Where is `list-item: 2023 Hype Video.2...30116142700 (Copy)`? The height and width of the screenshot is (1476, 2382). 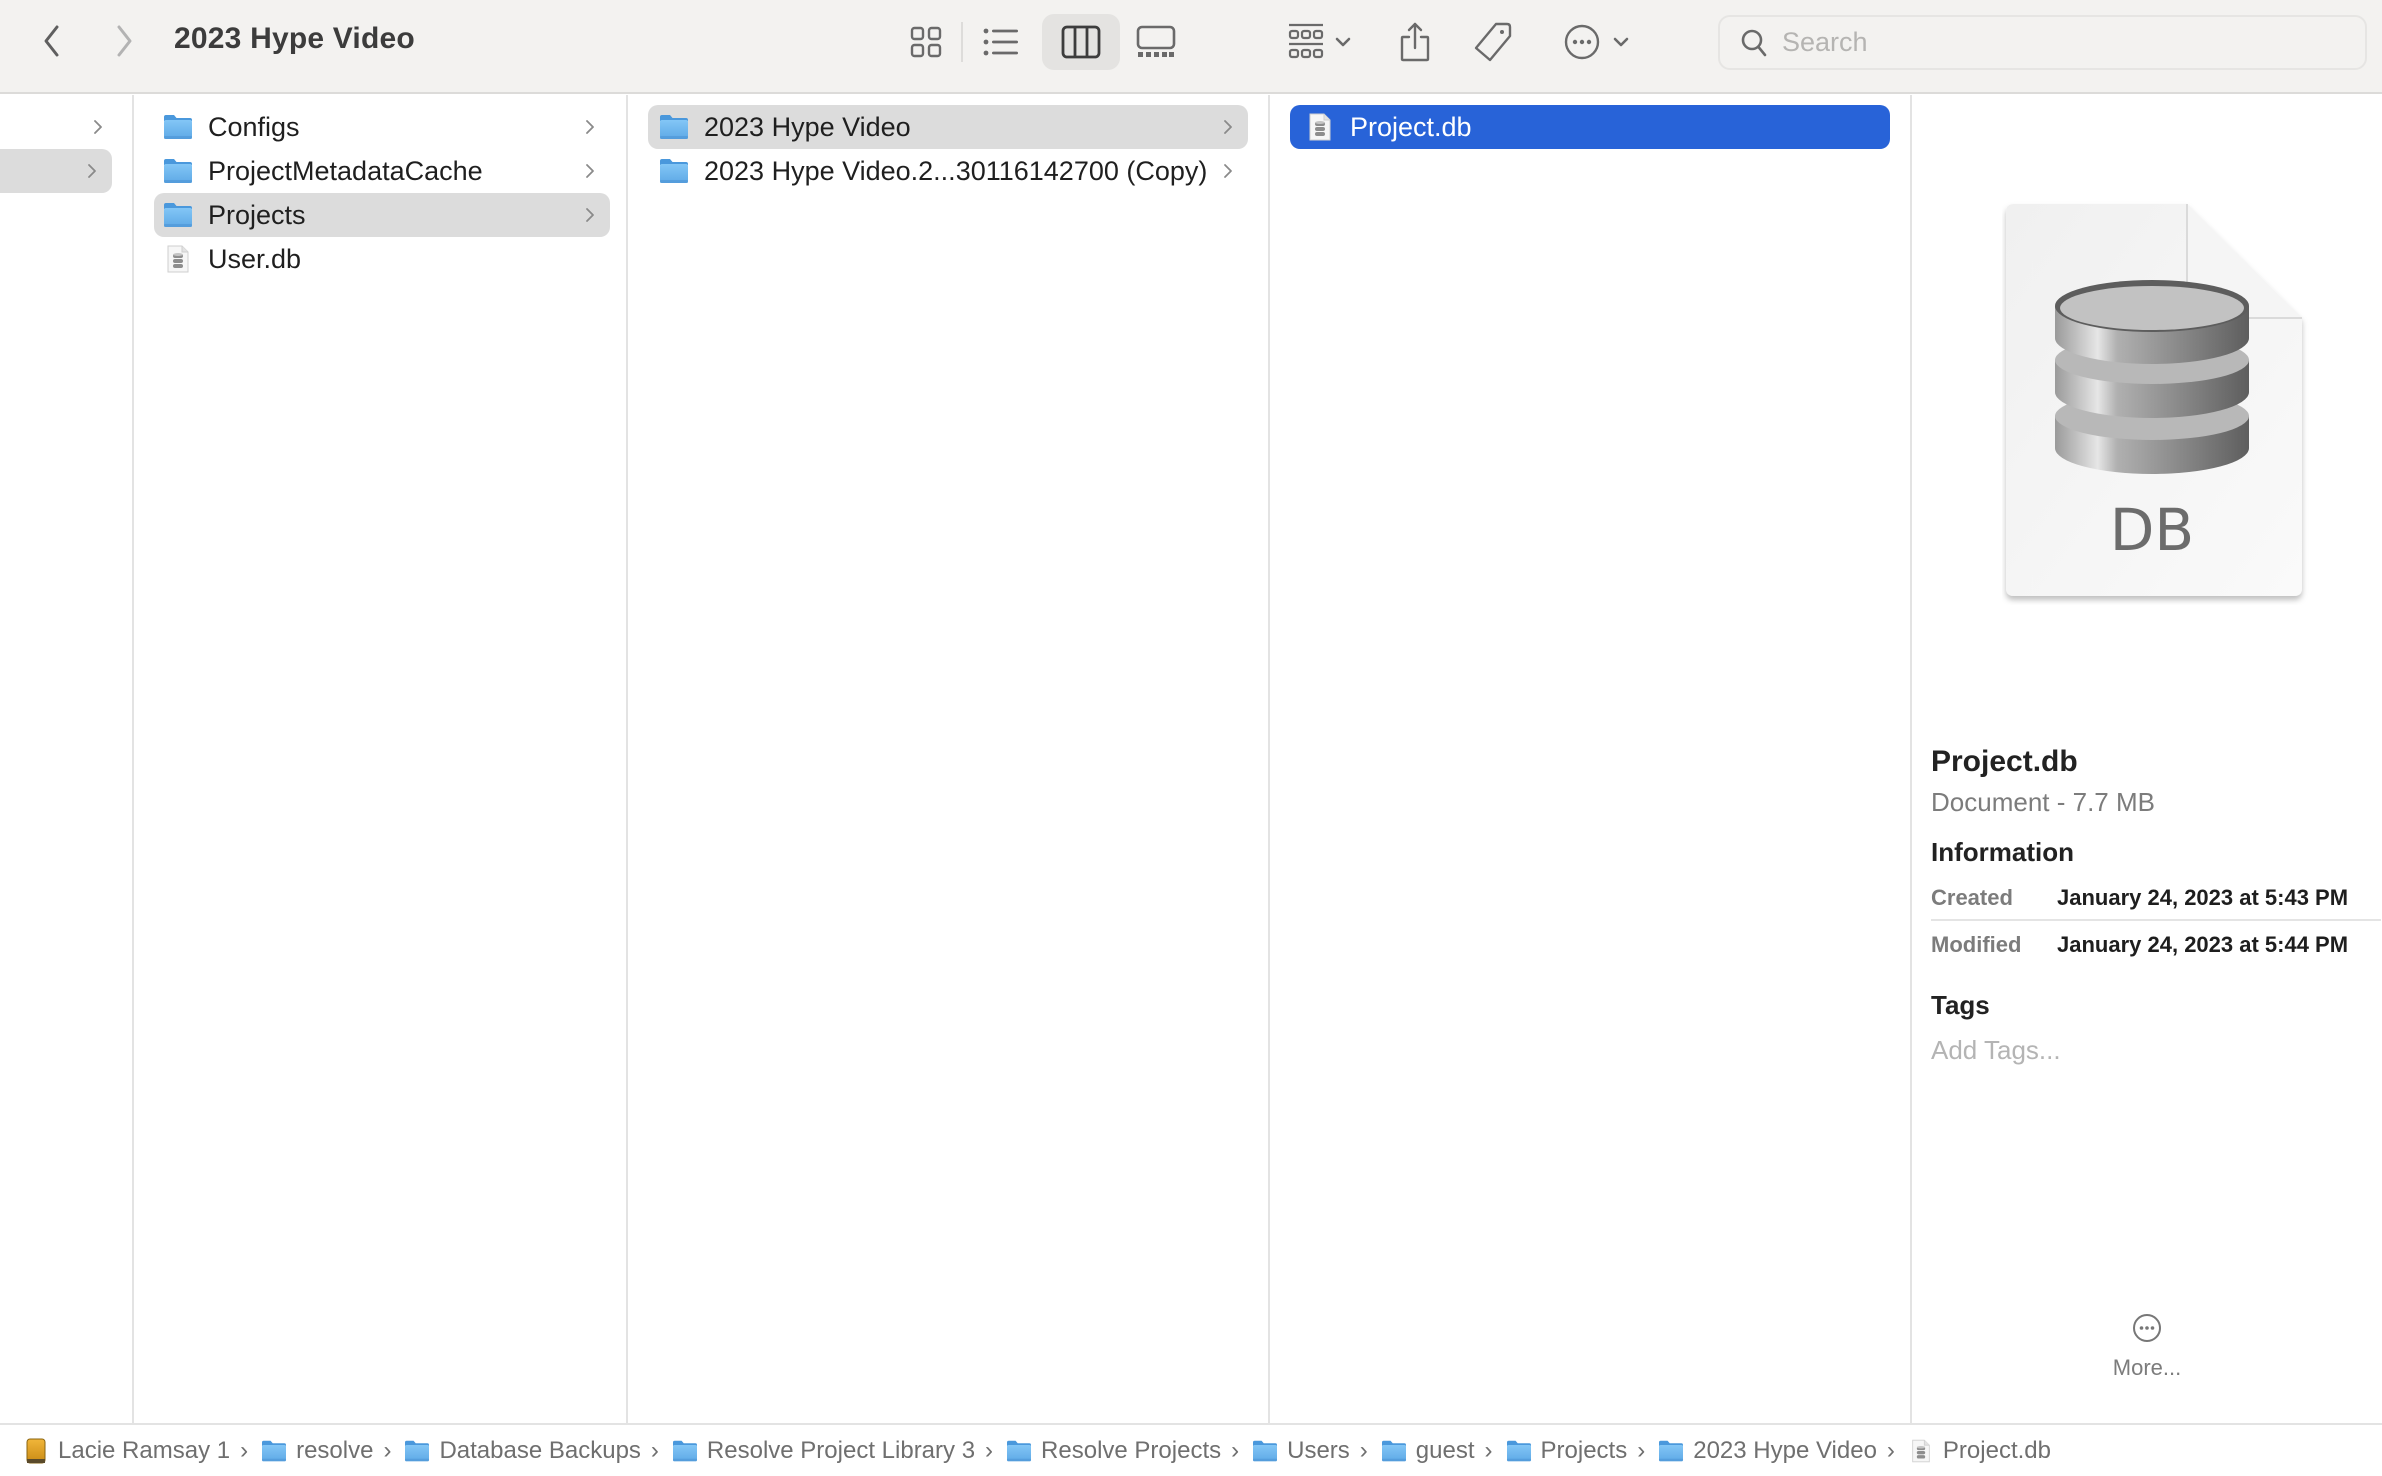
list-item: 2023 Hype Video.2...30116142700 (Copy) is located at coordinates (948, 171).